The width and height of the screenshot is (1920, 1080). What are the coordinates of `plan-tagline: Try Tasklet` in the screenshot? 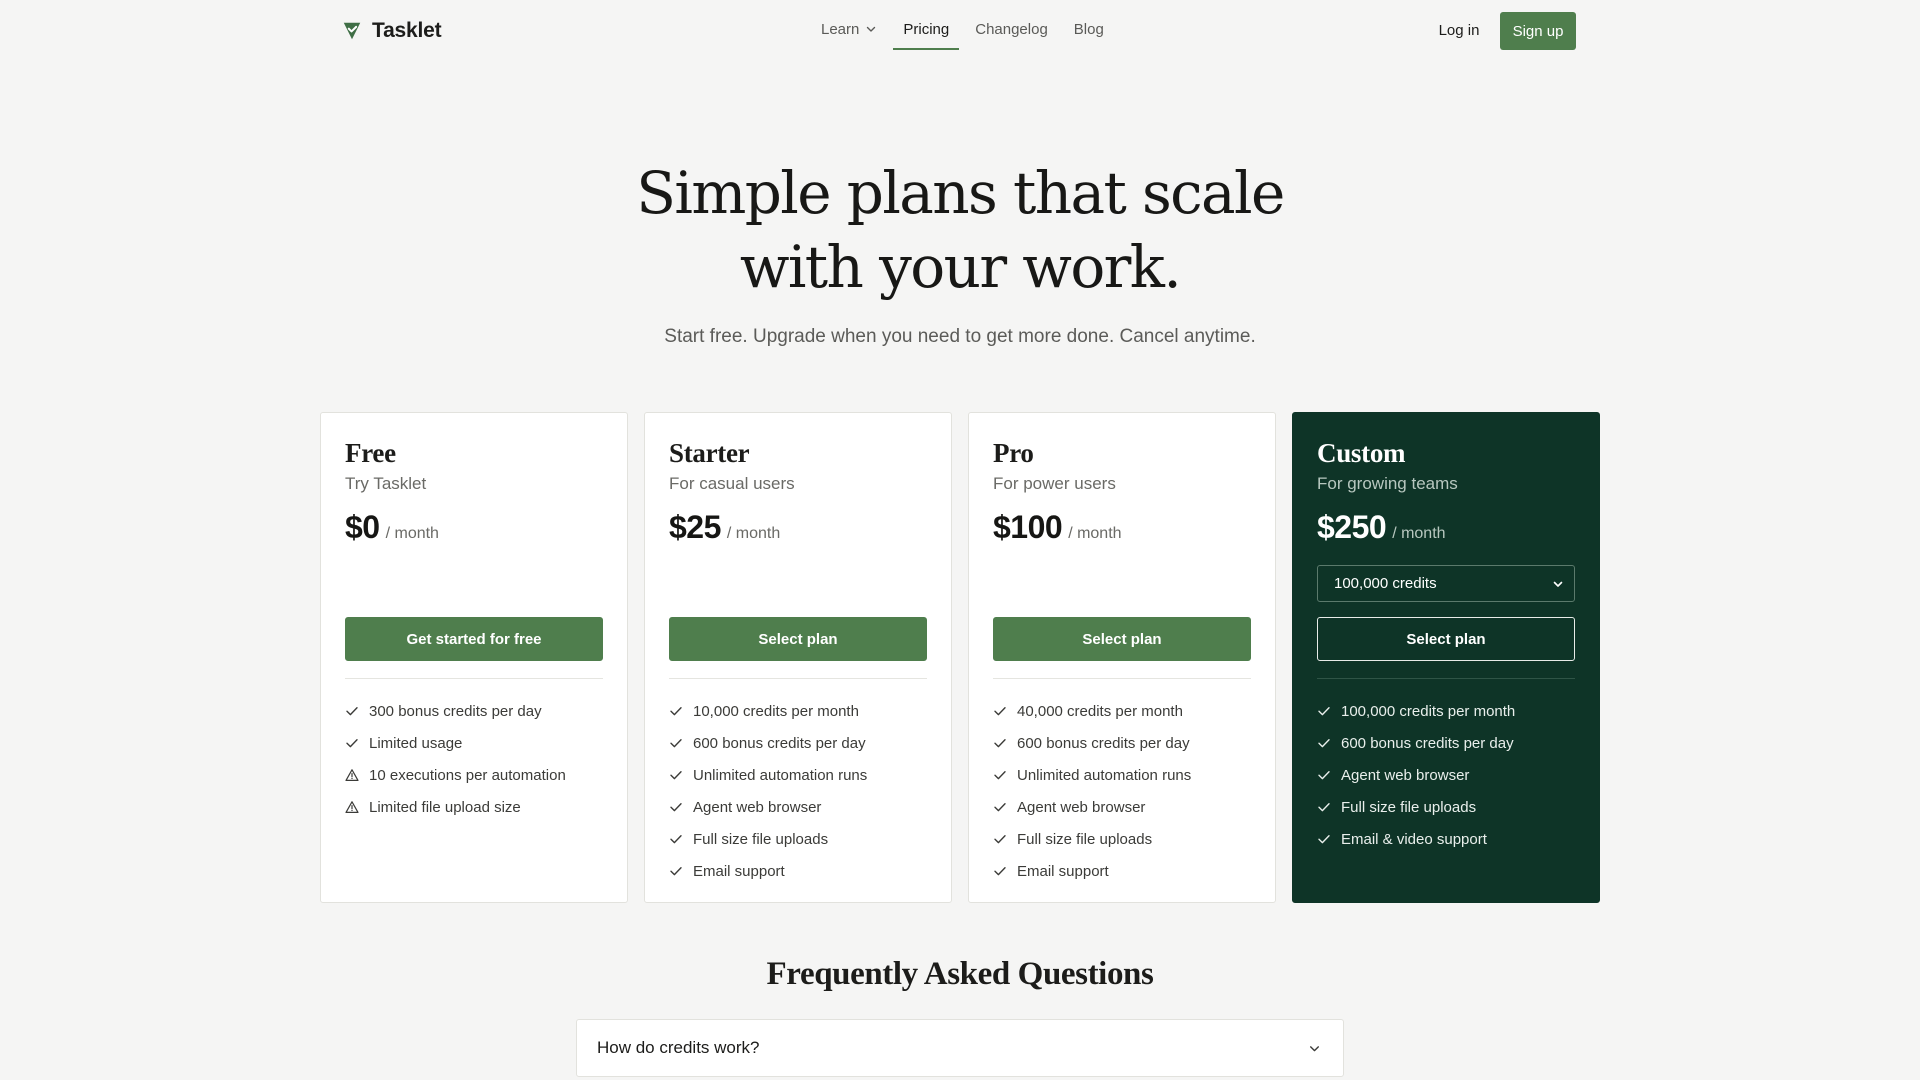 It's located at (386, 483).